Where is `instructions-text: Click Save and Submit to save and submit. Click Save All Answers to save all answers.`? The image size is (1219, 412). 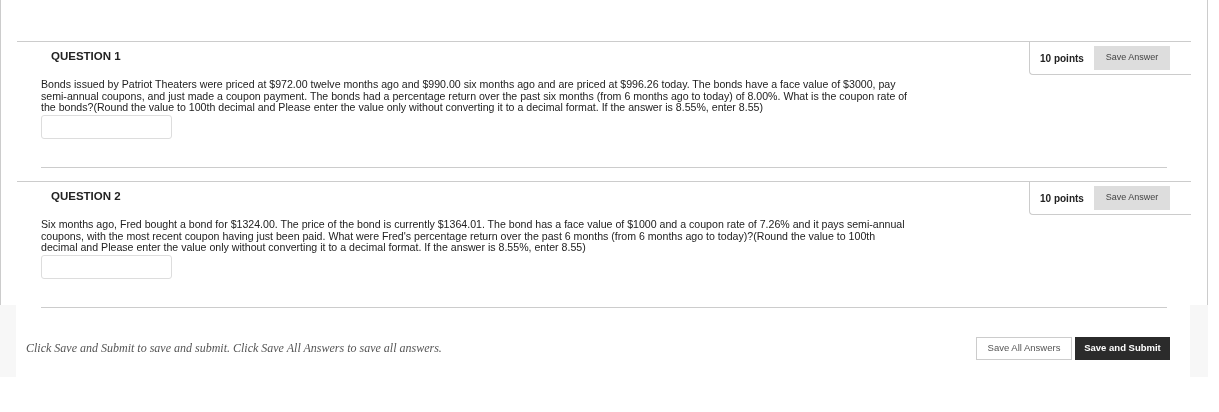 instructions-text: Click Save and Submit to save and submit. Click Save All Answers to save all answers. is located at coordinates (234, 348).